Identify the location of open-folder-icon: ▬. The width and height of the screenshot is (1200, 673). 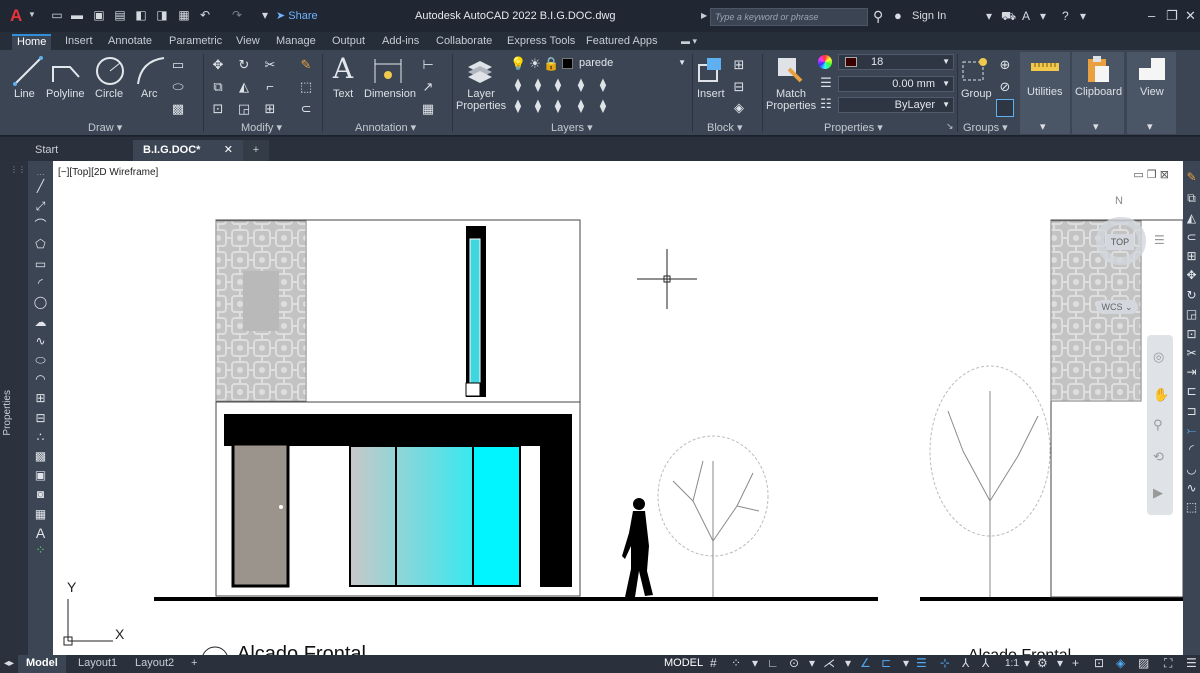
(77, 15).